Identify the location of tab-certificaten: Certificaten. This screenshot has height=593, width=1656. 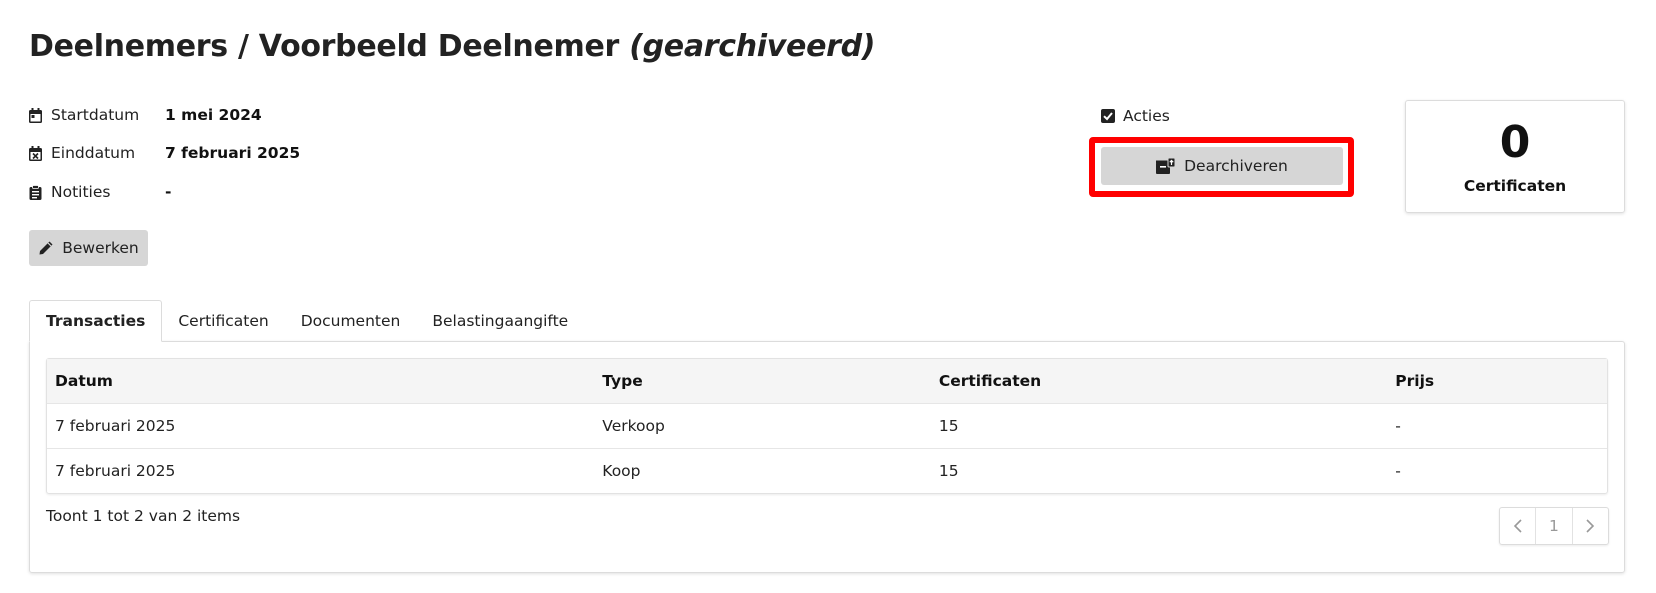
(223, 321).